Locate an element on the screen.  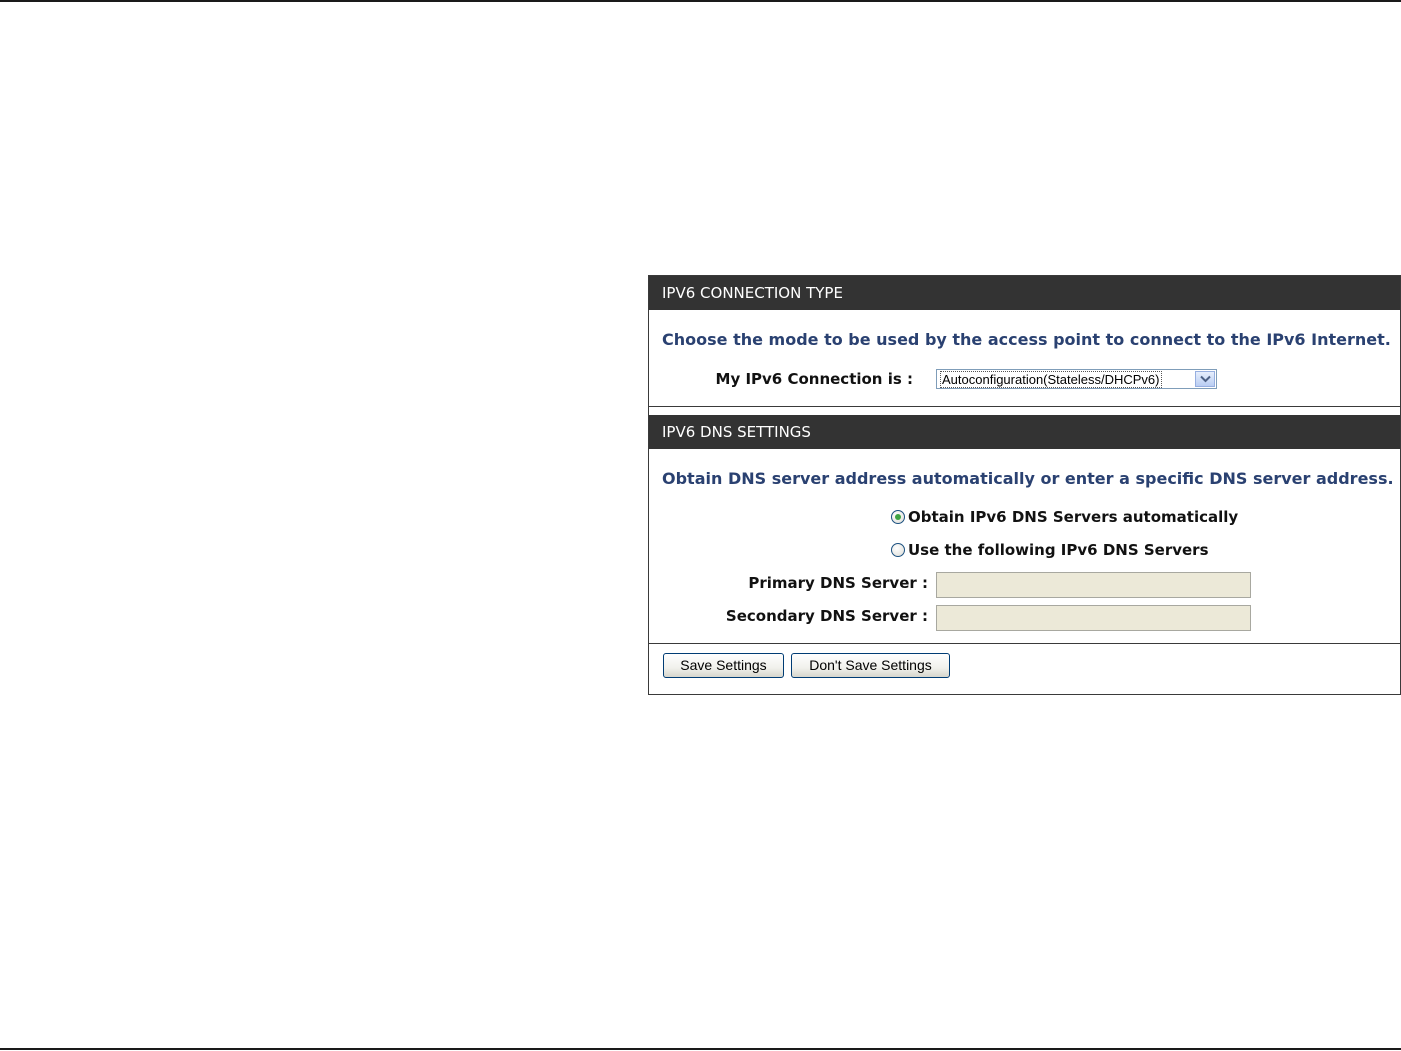
connection-type-value: Autoconfiguration(Stateless/DHCPv6) is located at coordinates (1051, 379).